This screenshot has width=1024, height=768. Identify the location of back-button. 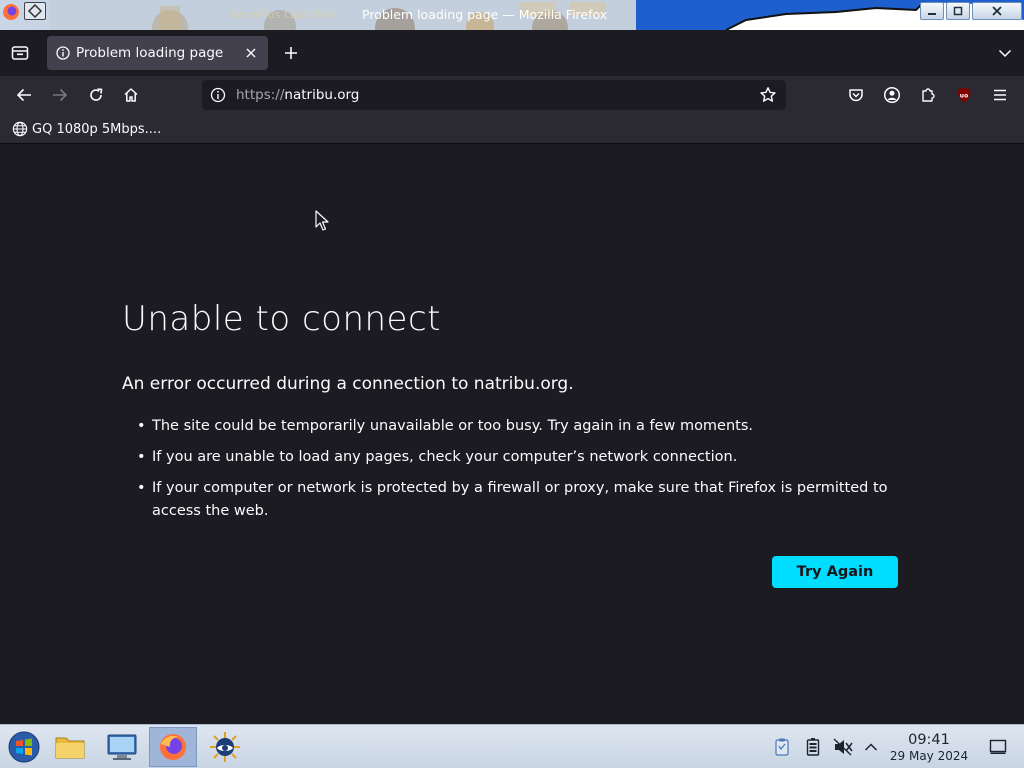
(24, 95).